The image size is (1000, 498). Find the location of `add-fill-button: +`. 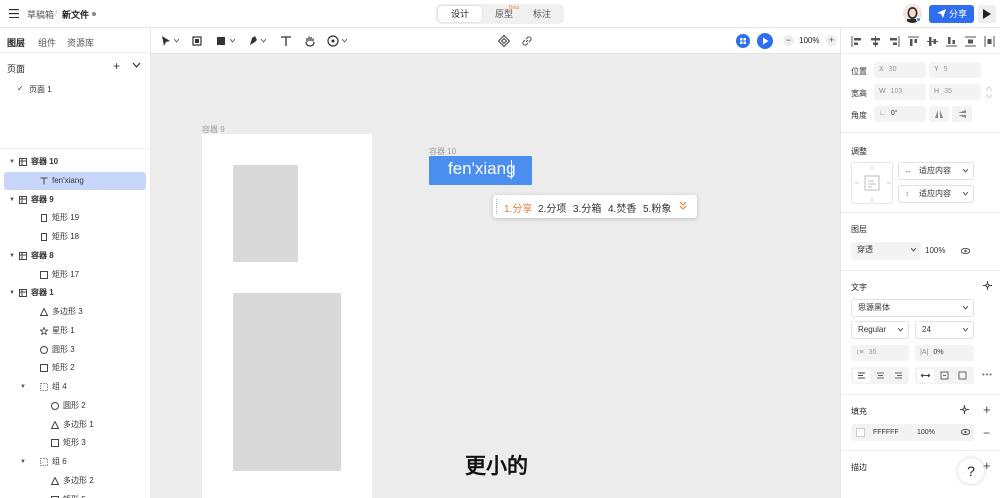

add-fill-button: + is located at coordinates (987, 409).